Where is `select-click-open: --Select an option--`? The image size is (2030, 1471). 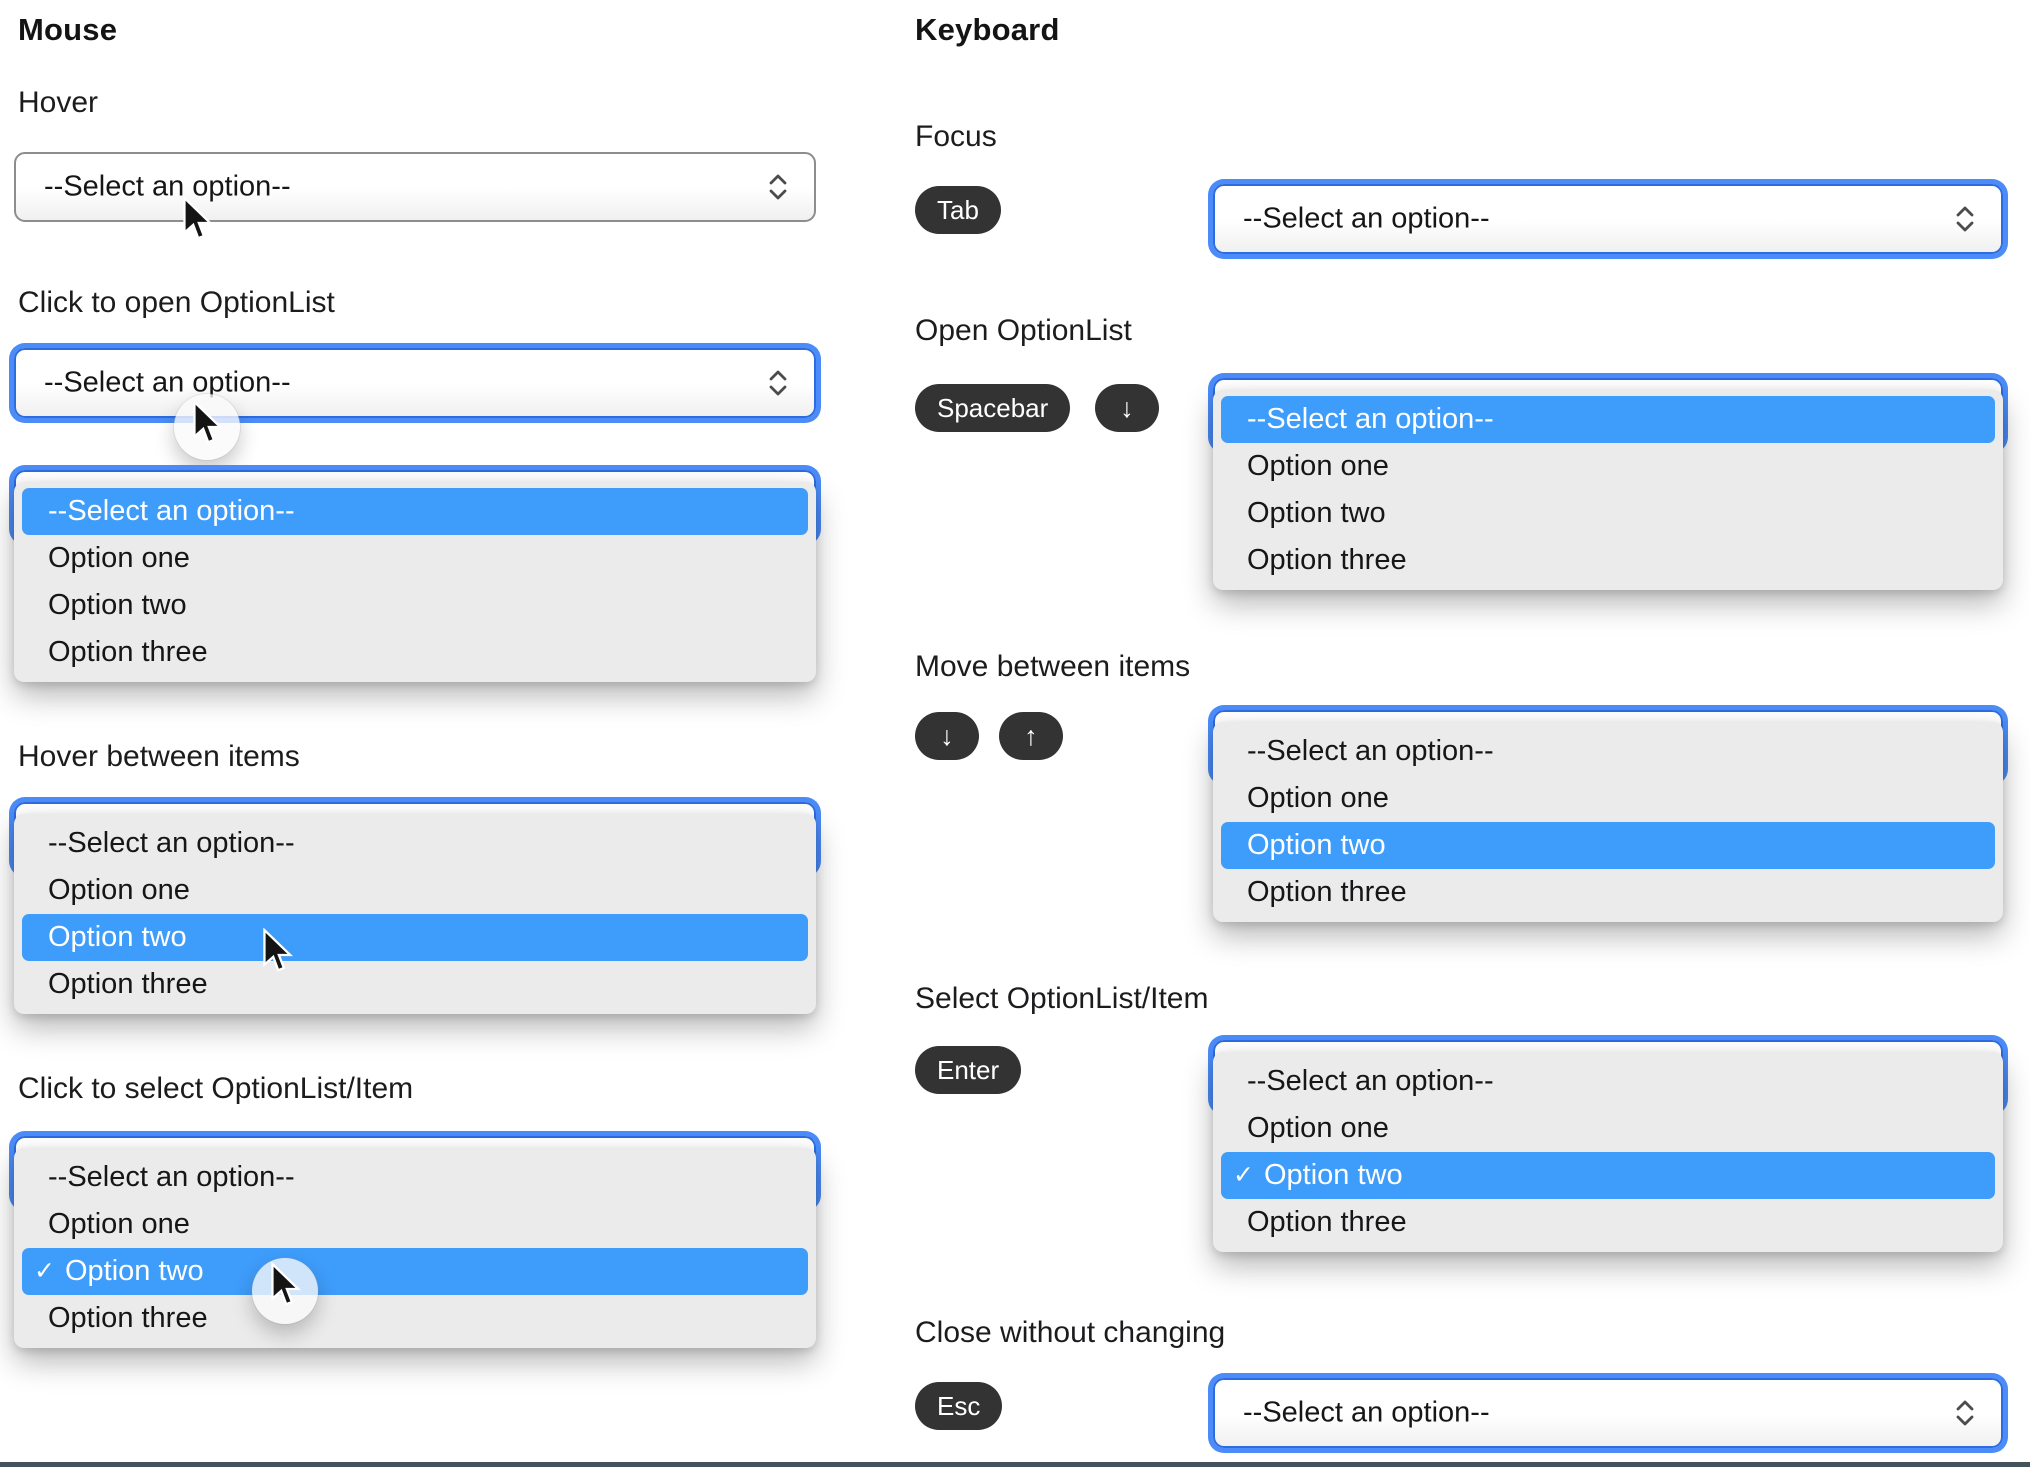 select-click-open: --Select an option-- is located at coordinates (415, 383).